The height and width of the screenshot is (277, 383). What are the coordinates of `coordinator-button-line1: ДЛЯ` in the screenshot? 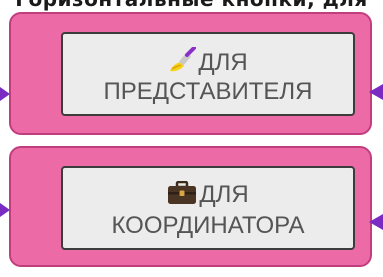 It's located at (224, 194).